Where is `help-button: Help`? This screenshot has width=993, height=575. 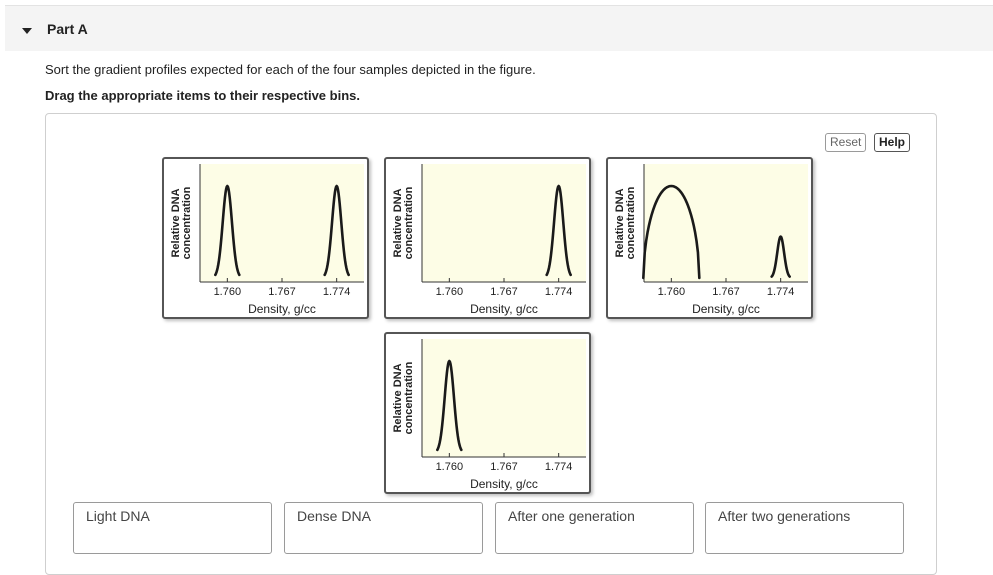
help-button: Help is located at coordinates (892, 142).